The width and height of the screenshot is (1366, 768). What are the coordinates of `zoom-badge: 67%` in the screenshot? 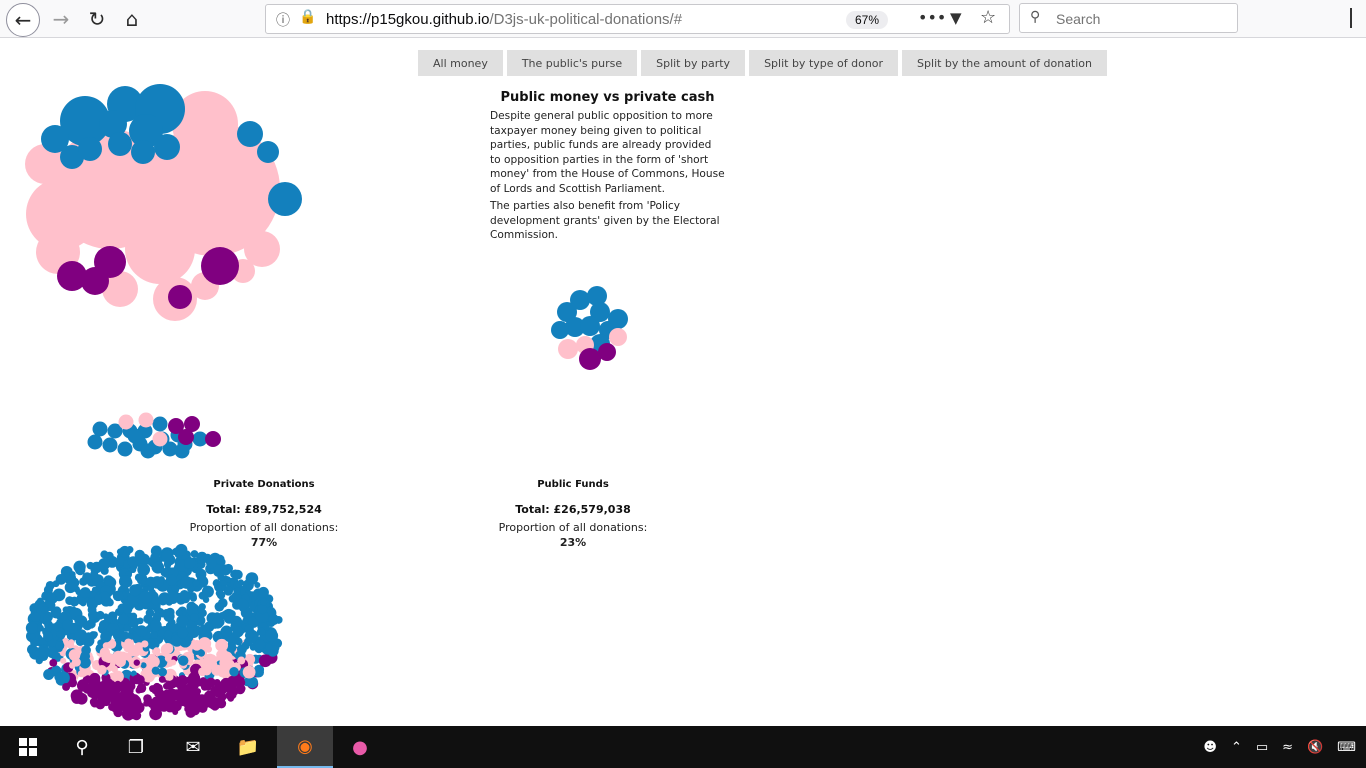 It's located at (867, 20).